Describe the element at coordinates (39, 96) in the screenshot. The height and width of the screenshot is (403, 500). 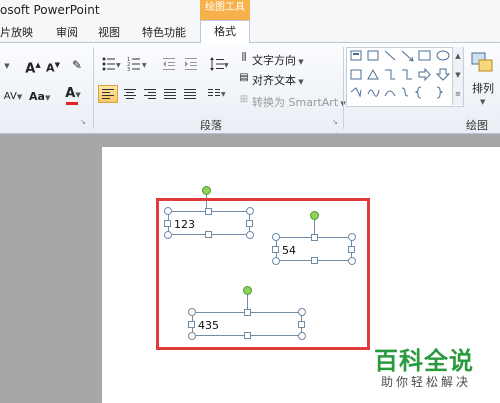
I see `change-case-button: Aa▼` at that location.